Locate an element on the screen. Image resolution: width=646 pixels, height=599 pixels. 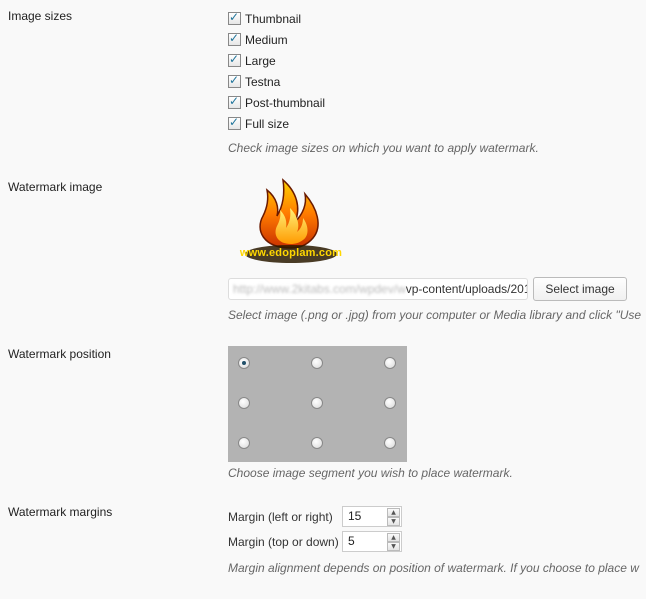
position-radio-top-right is located at coordinates (390, 363).